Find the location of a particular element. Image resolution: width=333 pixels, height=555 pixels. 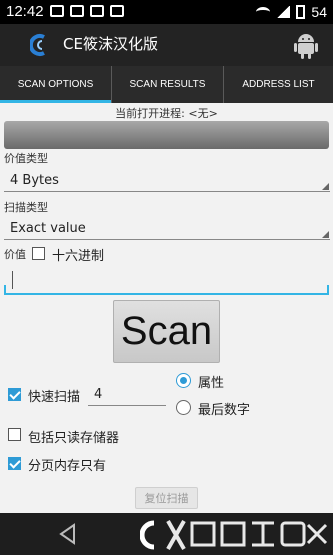

back-icon is located at coordinates (68, 534).